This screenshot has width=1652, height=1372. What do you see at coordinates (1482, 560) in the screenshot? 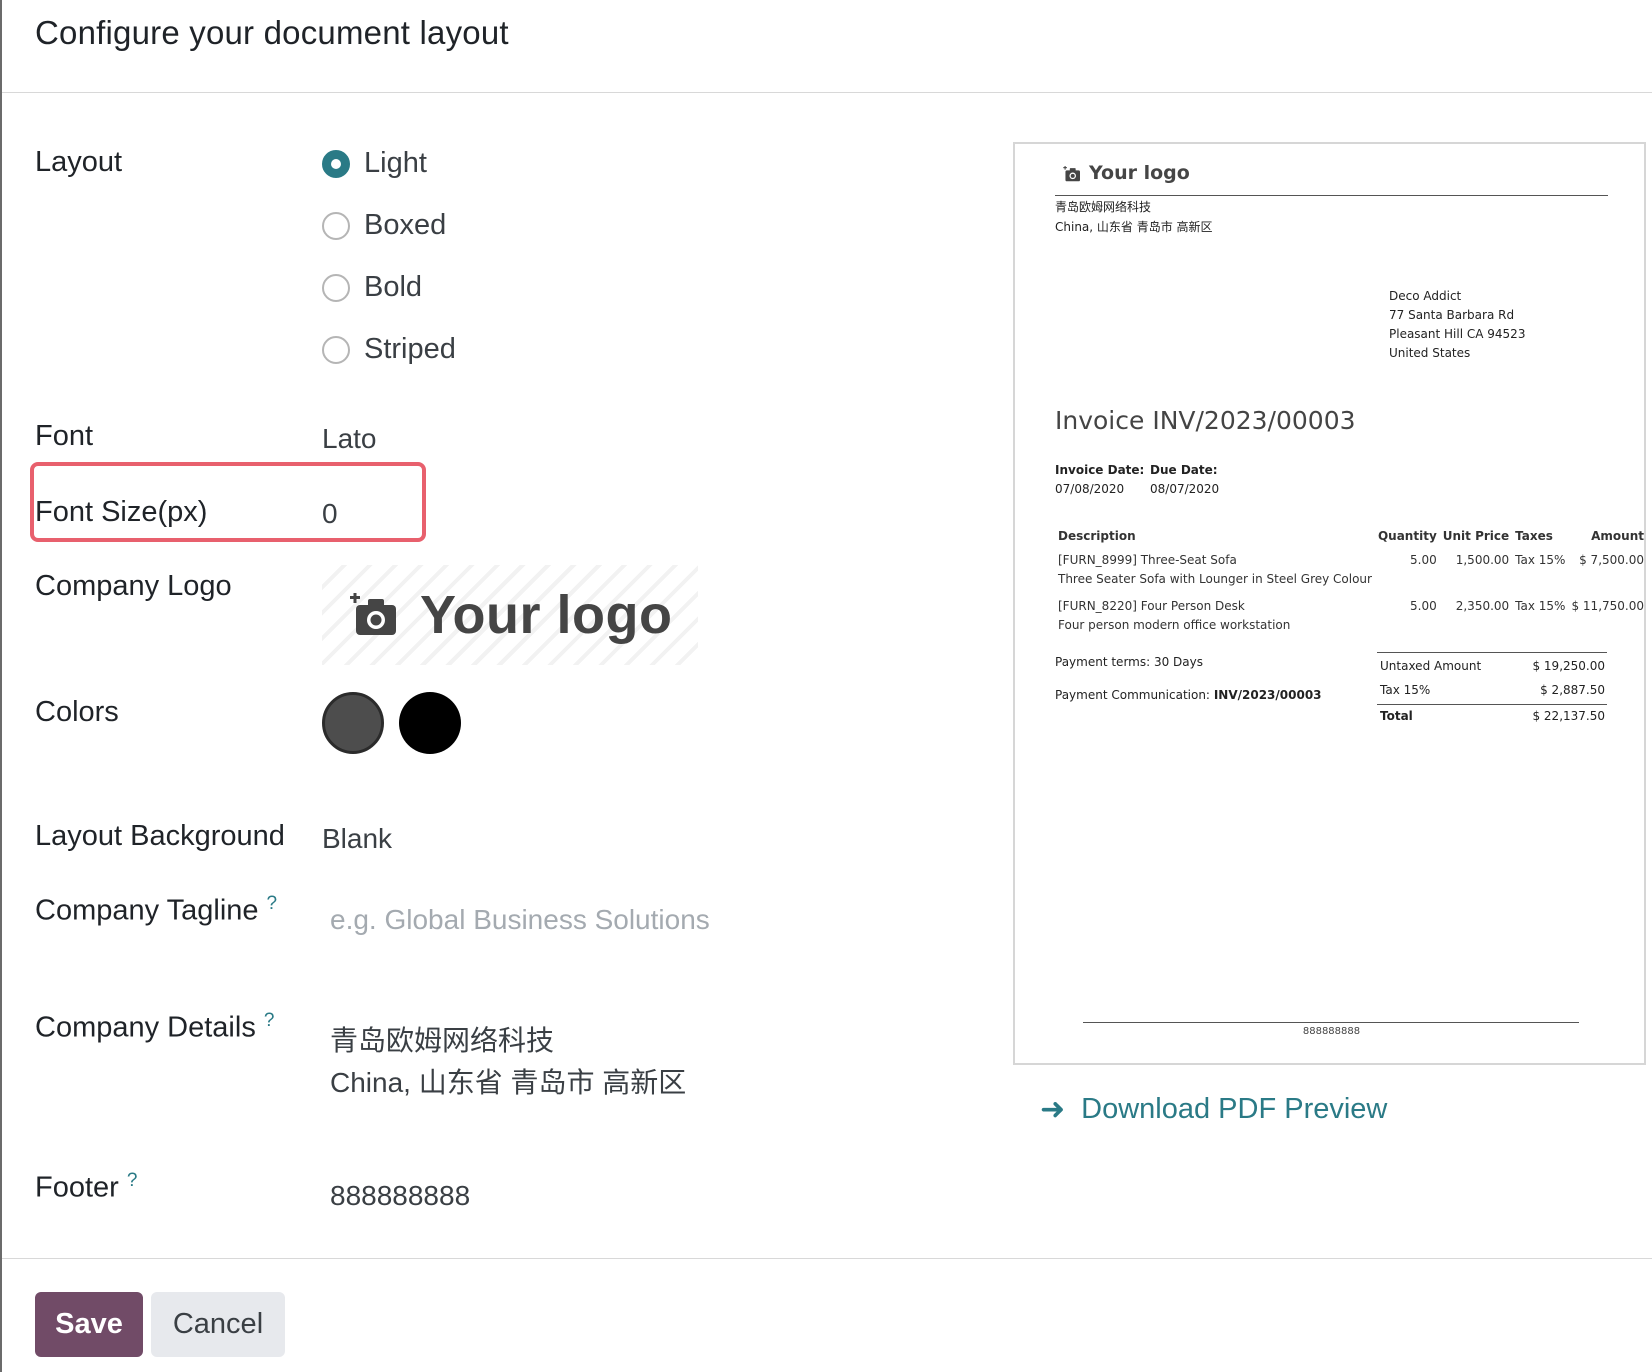
I see `line-price: 1,500.00` at bounding box center [1482, 560].